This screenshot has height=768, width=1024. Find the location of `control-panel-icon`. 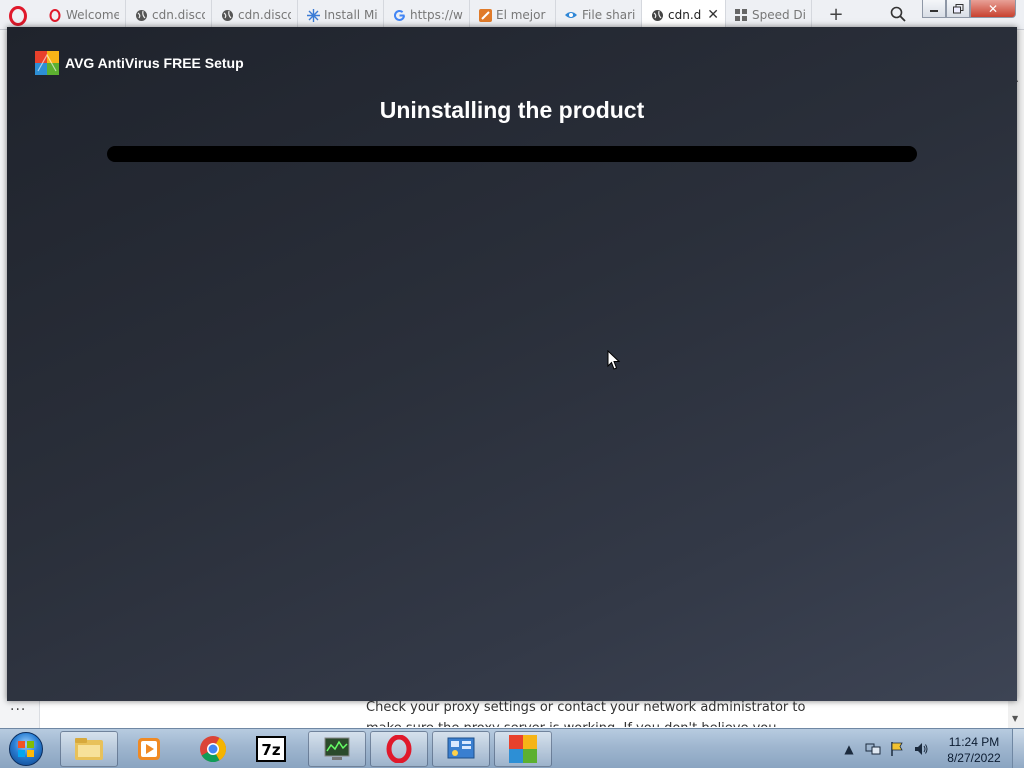

control-panel-icon is located at coordinates (461, 748).